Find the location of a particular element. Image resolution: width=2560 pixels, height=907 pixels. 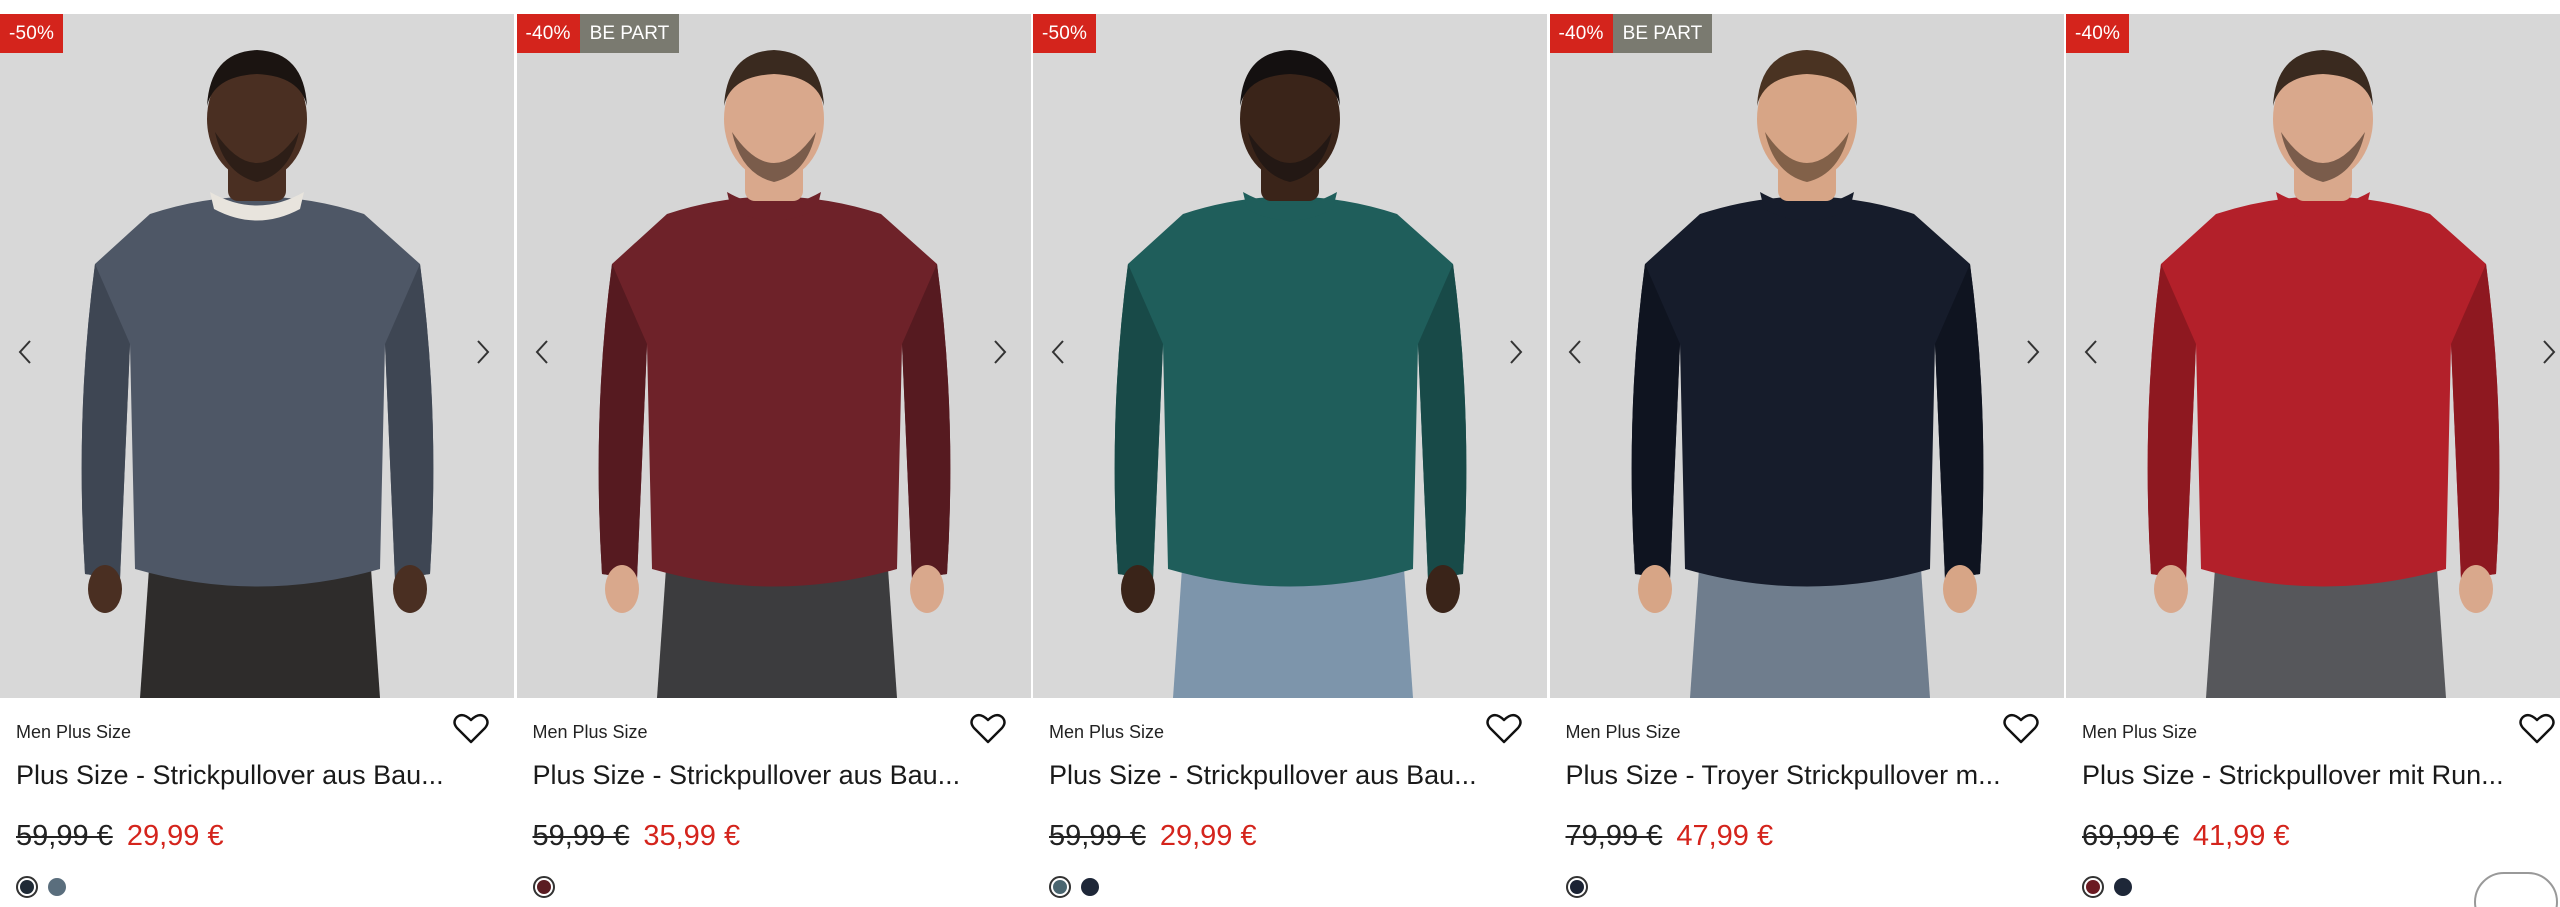

product-image-carousel: -40% is located at coordinates (2313, 356).